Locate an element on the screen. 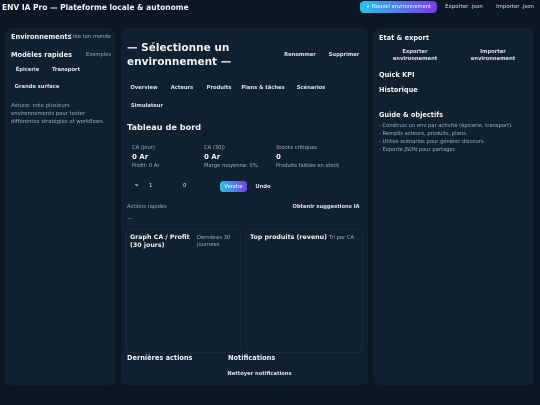 Image resolution: width=540 pixels, height=405 pixels. tab-overview: Overview is located at coordinates (144, 88).